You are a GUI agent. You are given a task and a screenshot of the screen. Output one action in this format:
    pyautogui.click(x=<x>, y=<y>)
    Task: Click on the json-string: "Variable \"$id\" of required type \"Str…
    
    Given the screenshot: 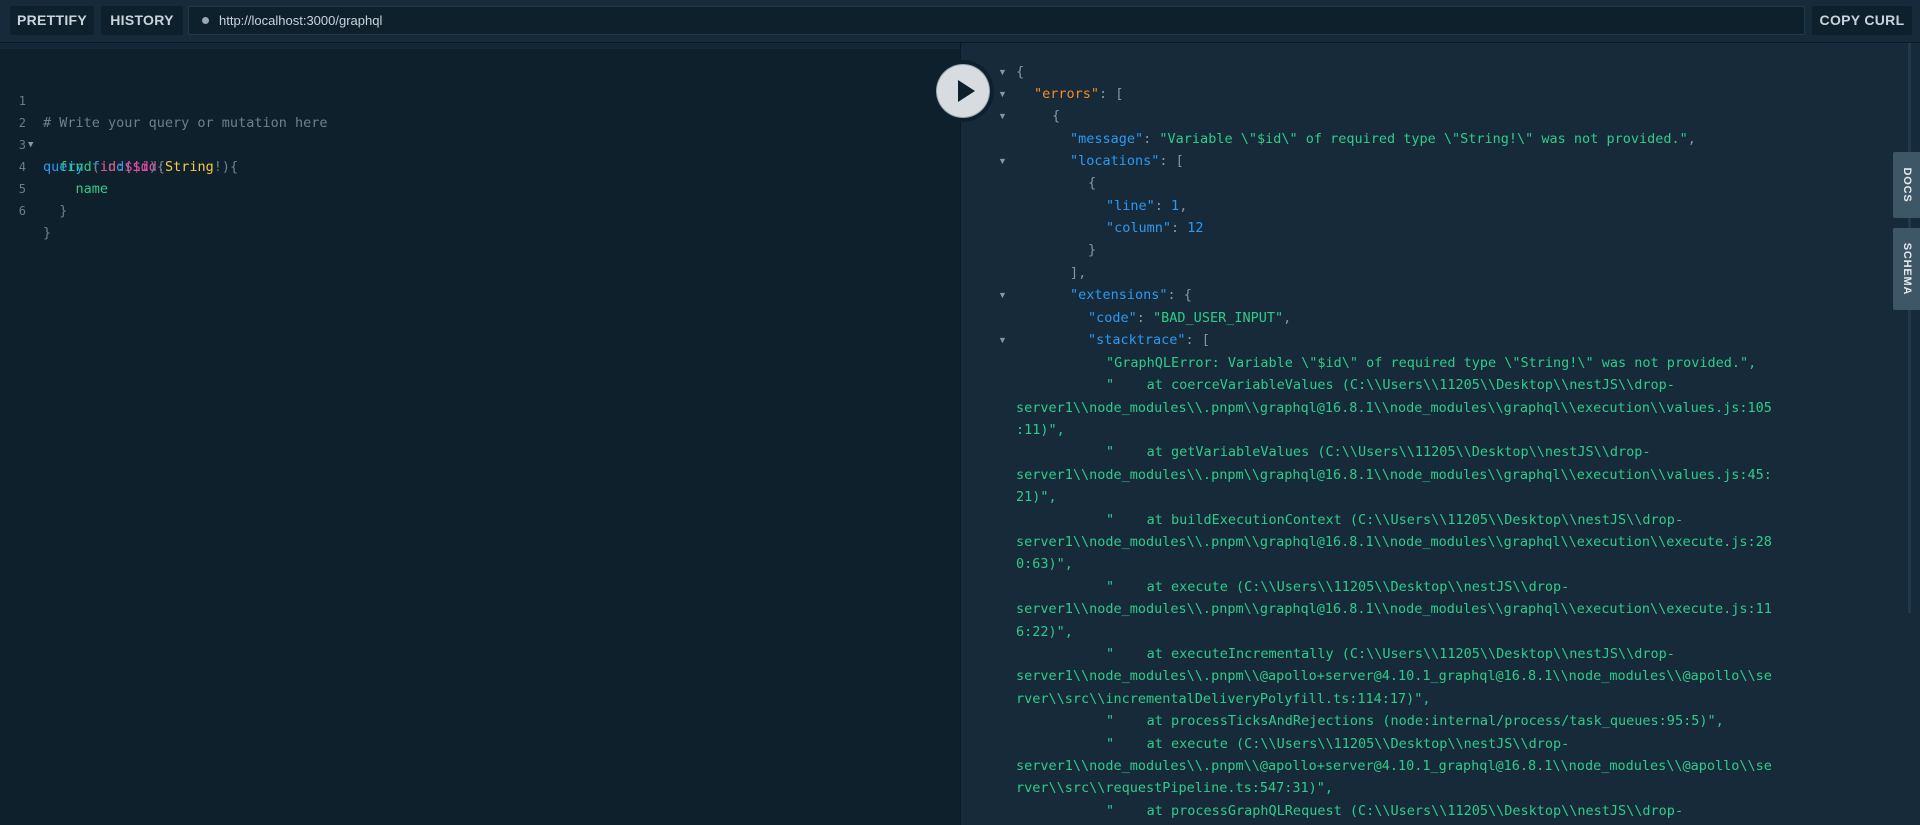 What is the action you would take?
    pyautogui.click(x=1423, y=139)
    